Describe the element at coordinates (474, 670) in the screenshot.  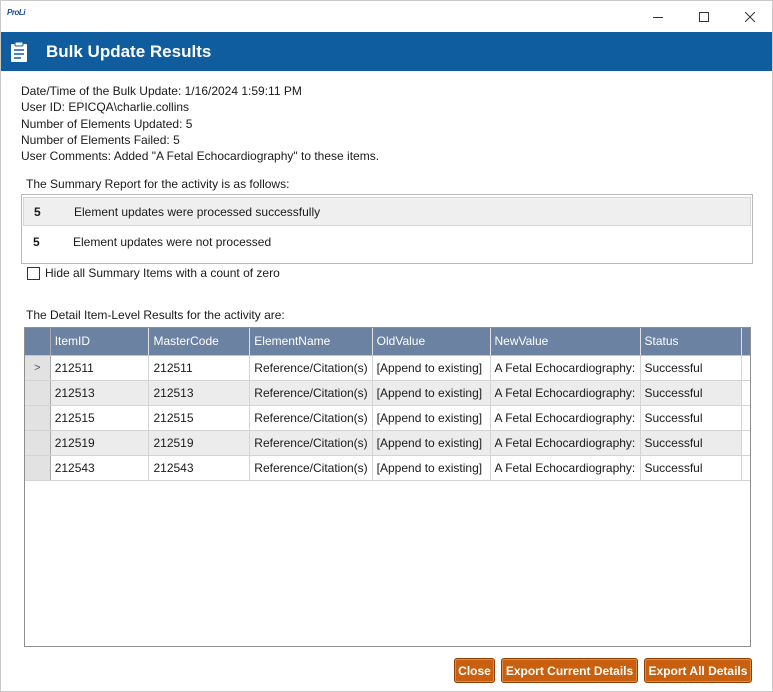
I see `close-button: Close` at that location.